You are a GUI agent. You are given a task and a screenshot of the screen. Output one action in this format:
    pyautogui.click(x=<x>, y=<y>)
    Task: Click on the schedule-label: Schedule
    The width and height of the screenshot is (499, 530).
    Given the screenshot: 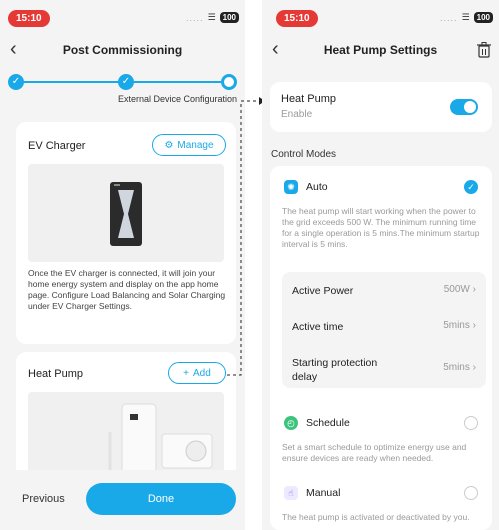 What is the action you would take?
    pyautogui.click(x=328, y=423)
    